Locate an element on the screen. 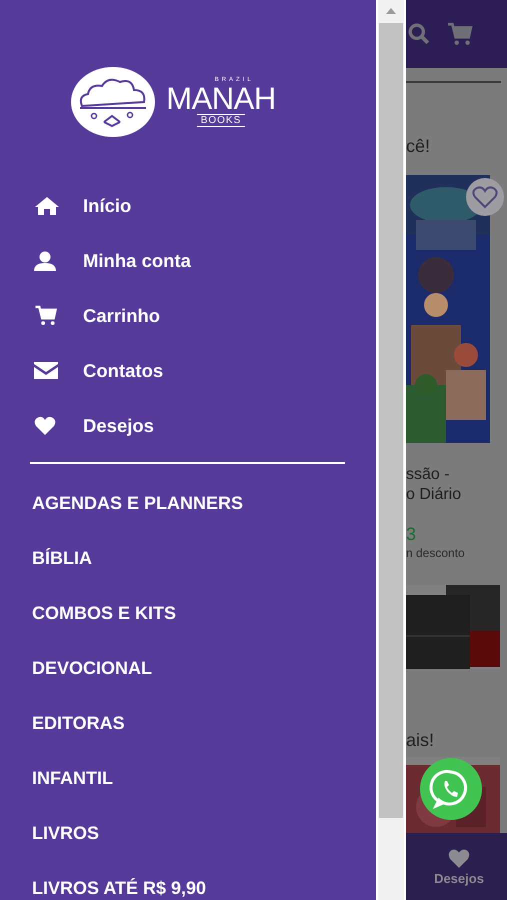  menu-item: Carrinho is located at coordinates (121, 315).